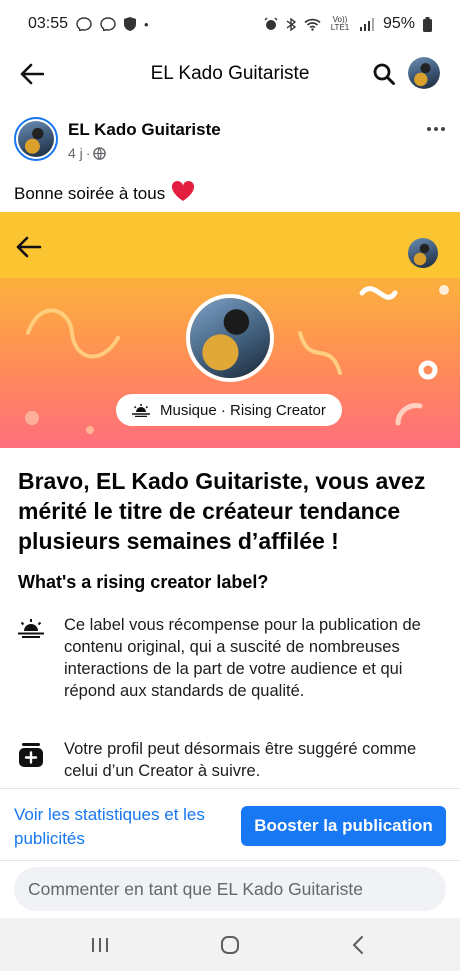  What do you see at coordinates (243, 410) in the screenshot?
I see `badge-label: Musique · Rising Creator` at bounding box center [243, 410].